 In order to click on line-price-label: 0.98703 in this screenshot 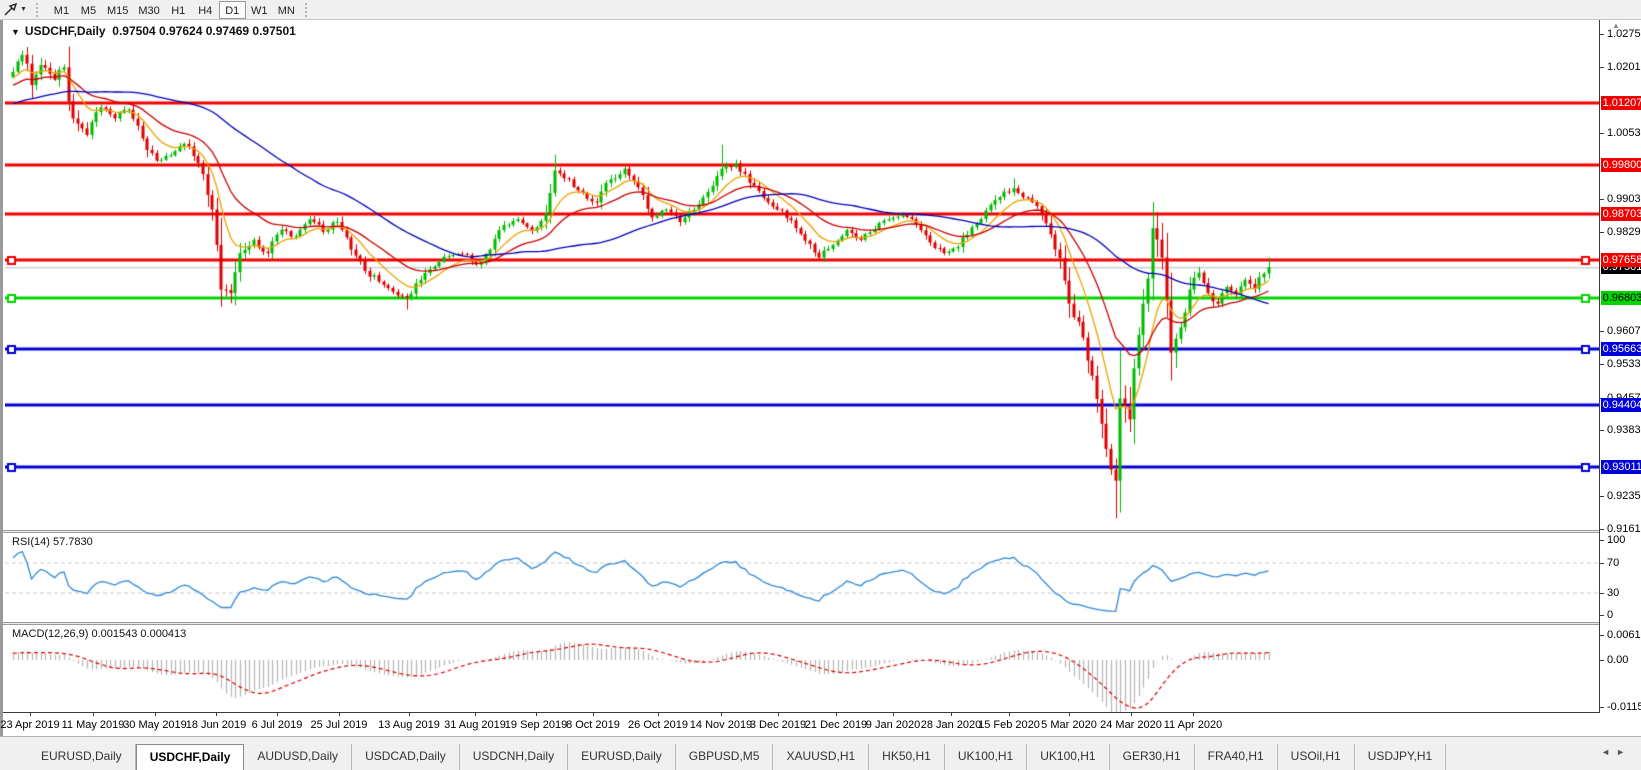, I will do `click(1621, 213)`.